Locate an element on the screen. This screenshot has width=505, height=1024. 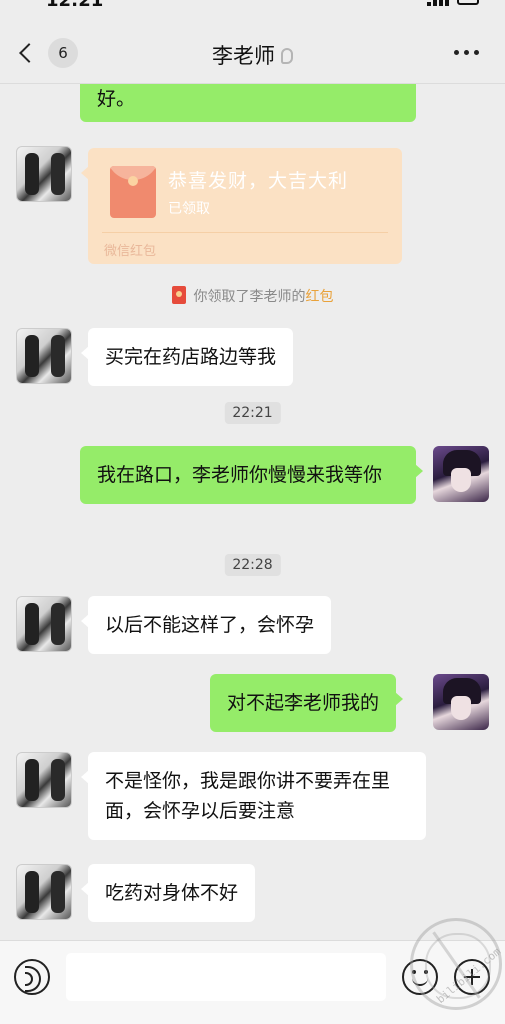
timestamp: 22:28 is located at coordinates (252, 565).